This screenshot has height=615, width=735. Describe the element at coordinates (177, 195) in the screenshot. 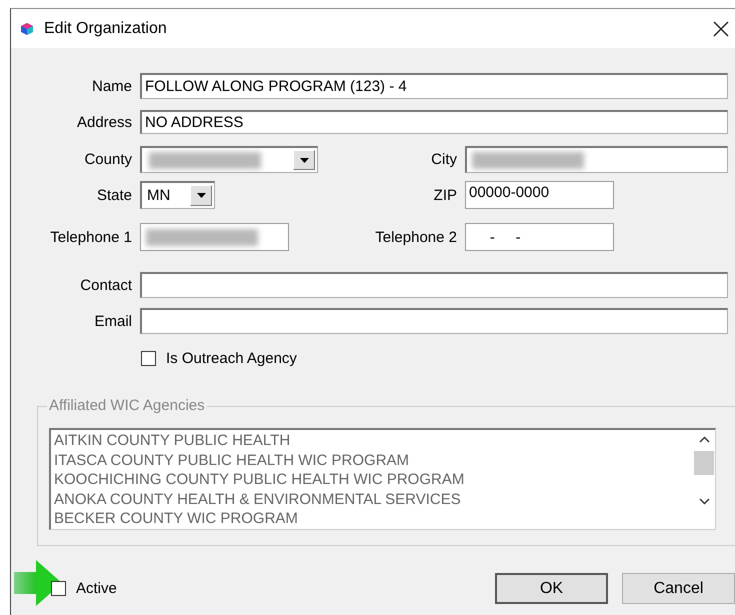

I see `dropdown: MN` at that location.